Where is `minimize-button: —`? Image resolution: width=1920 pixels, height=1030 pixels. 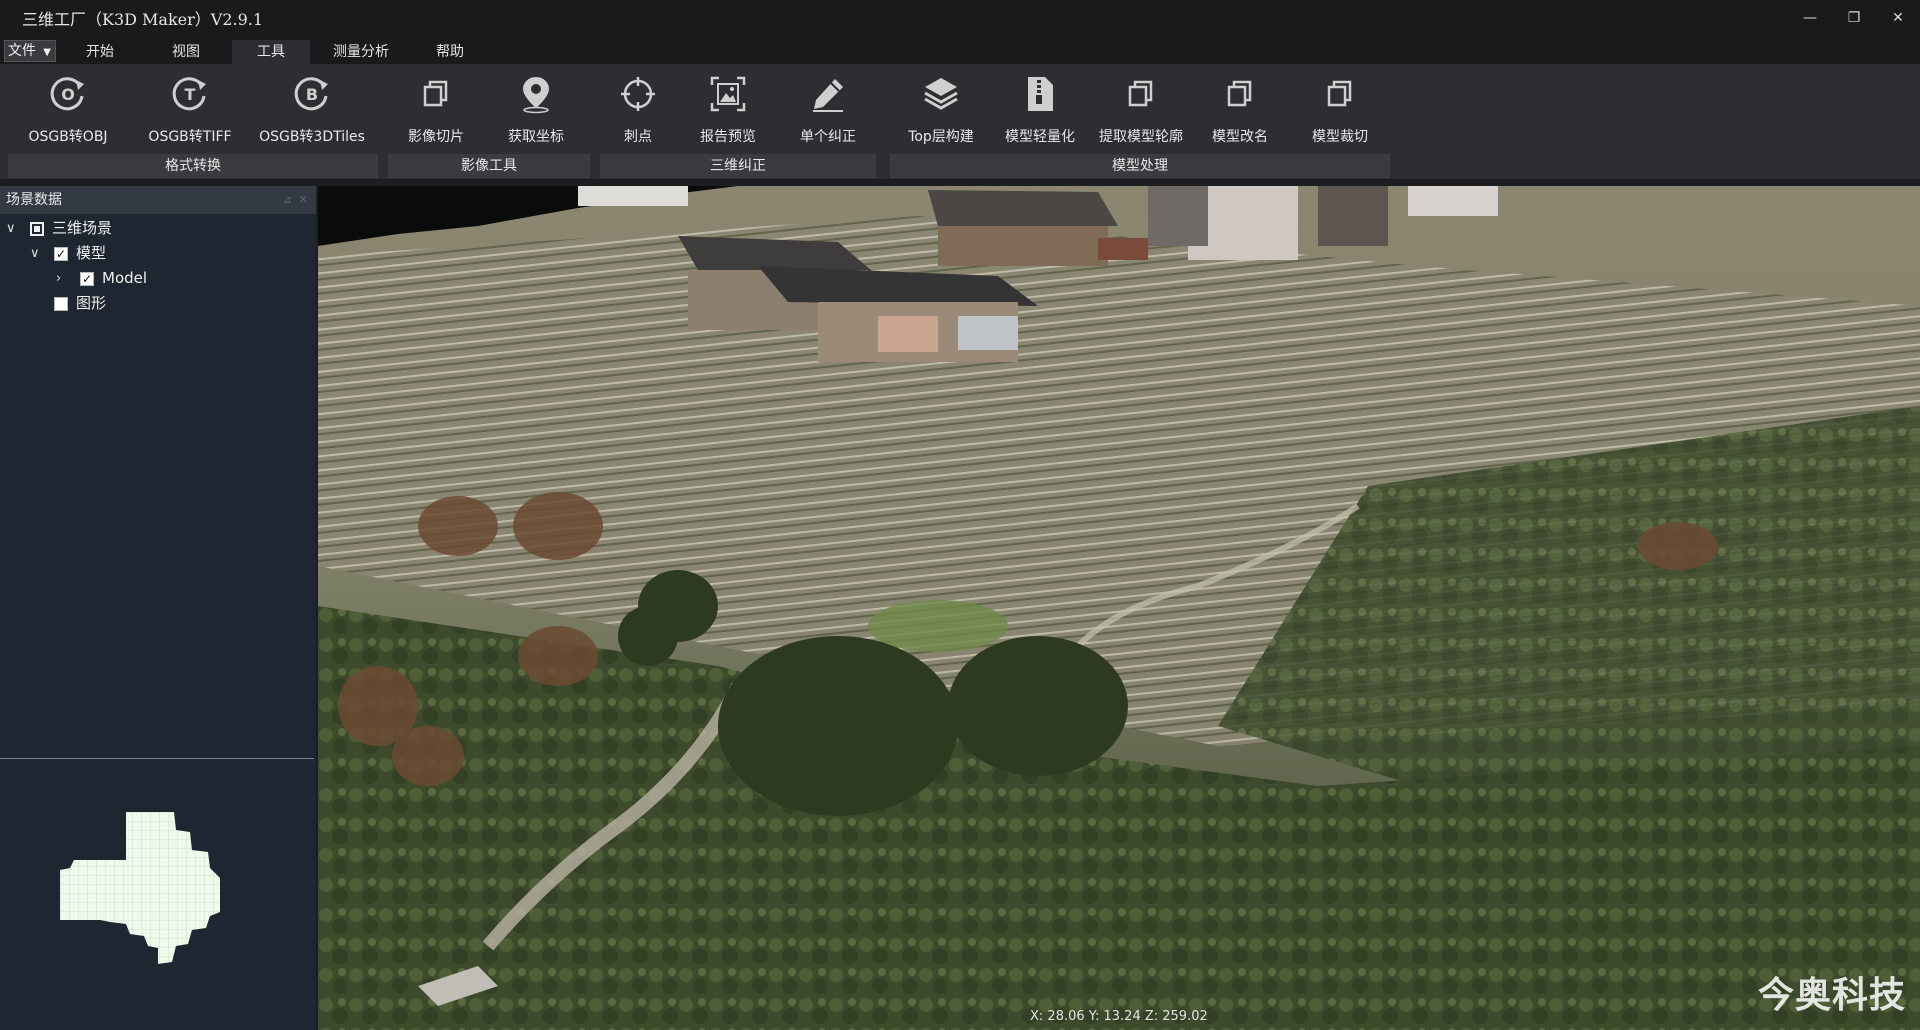 minimize-button: — is located at coordinates (1810, 18).